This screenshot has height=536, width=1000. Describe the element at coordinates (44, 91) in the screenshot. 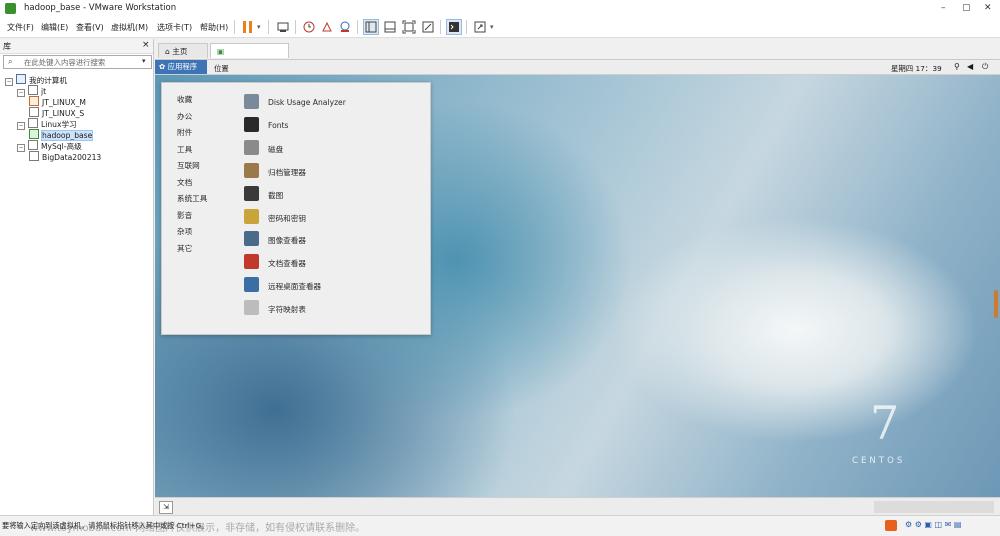

I see `tree-item-label: jt` at that location.